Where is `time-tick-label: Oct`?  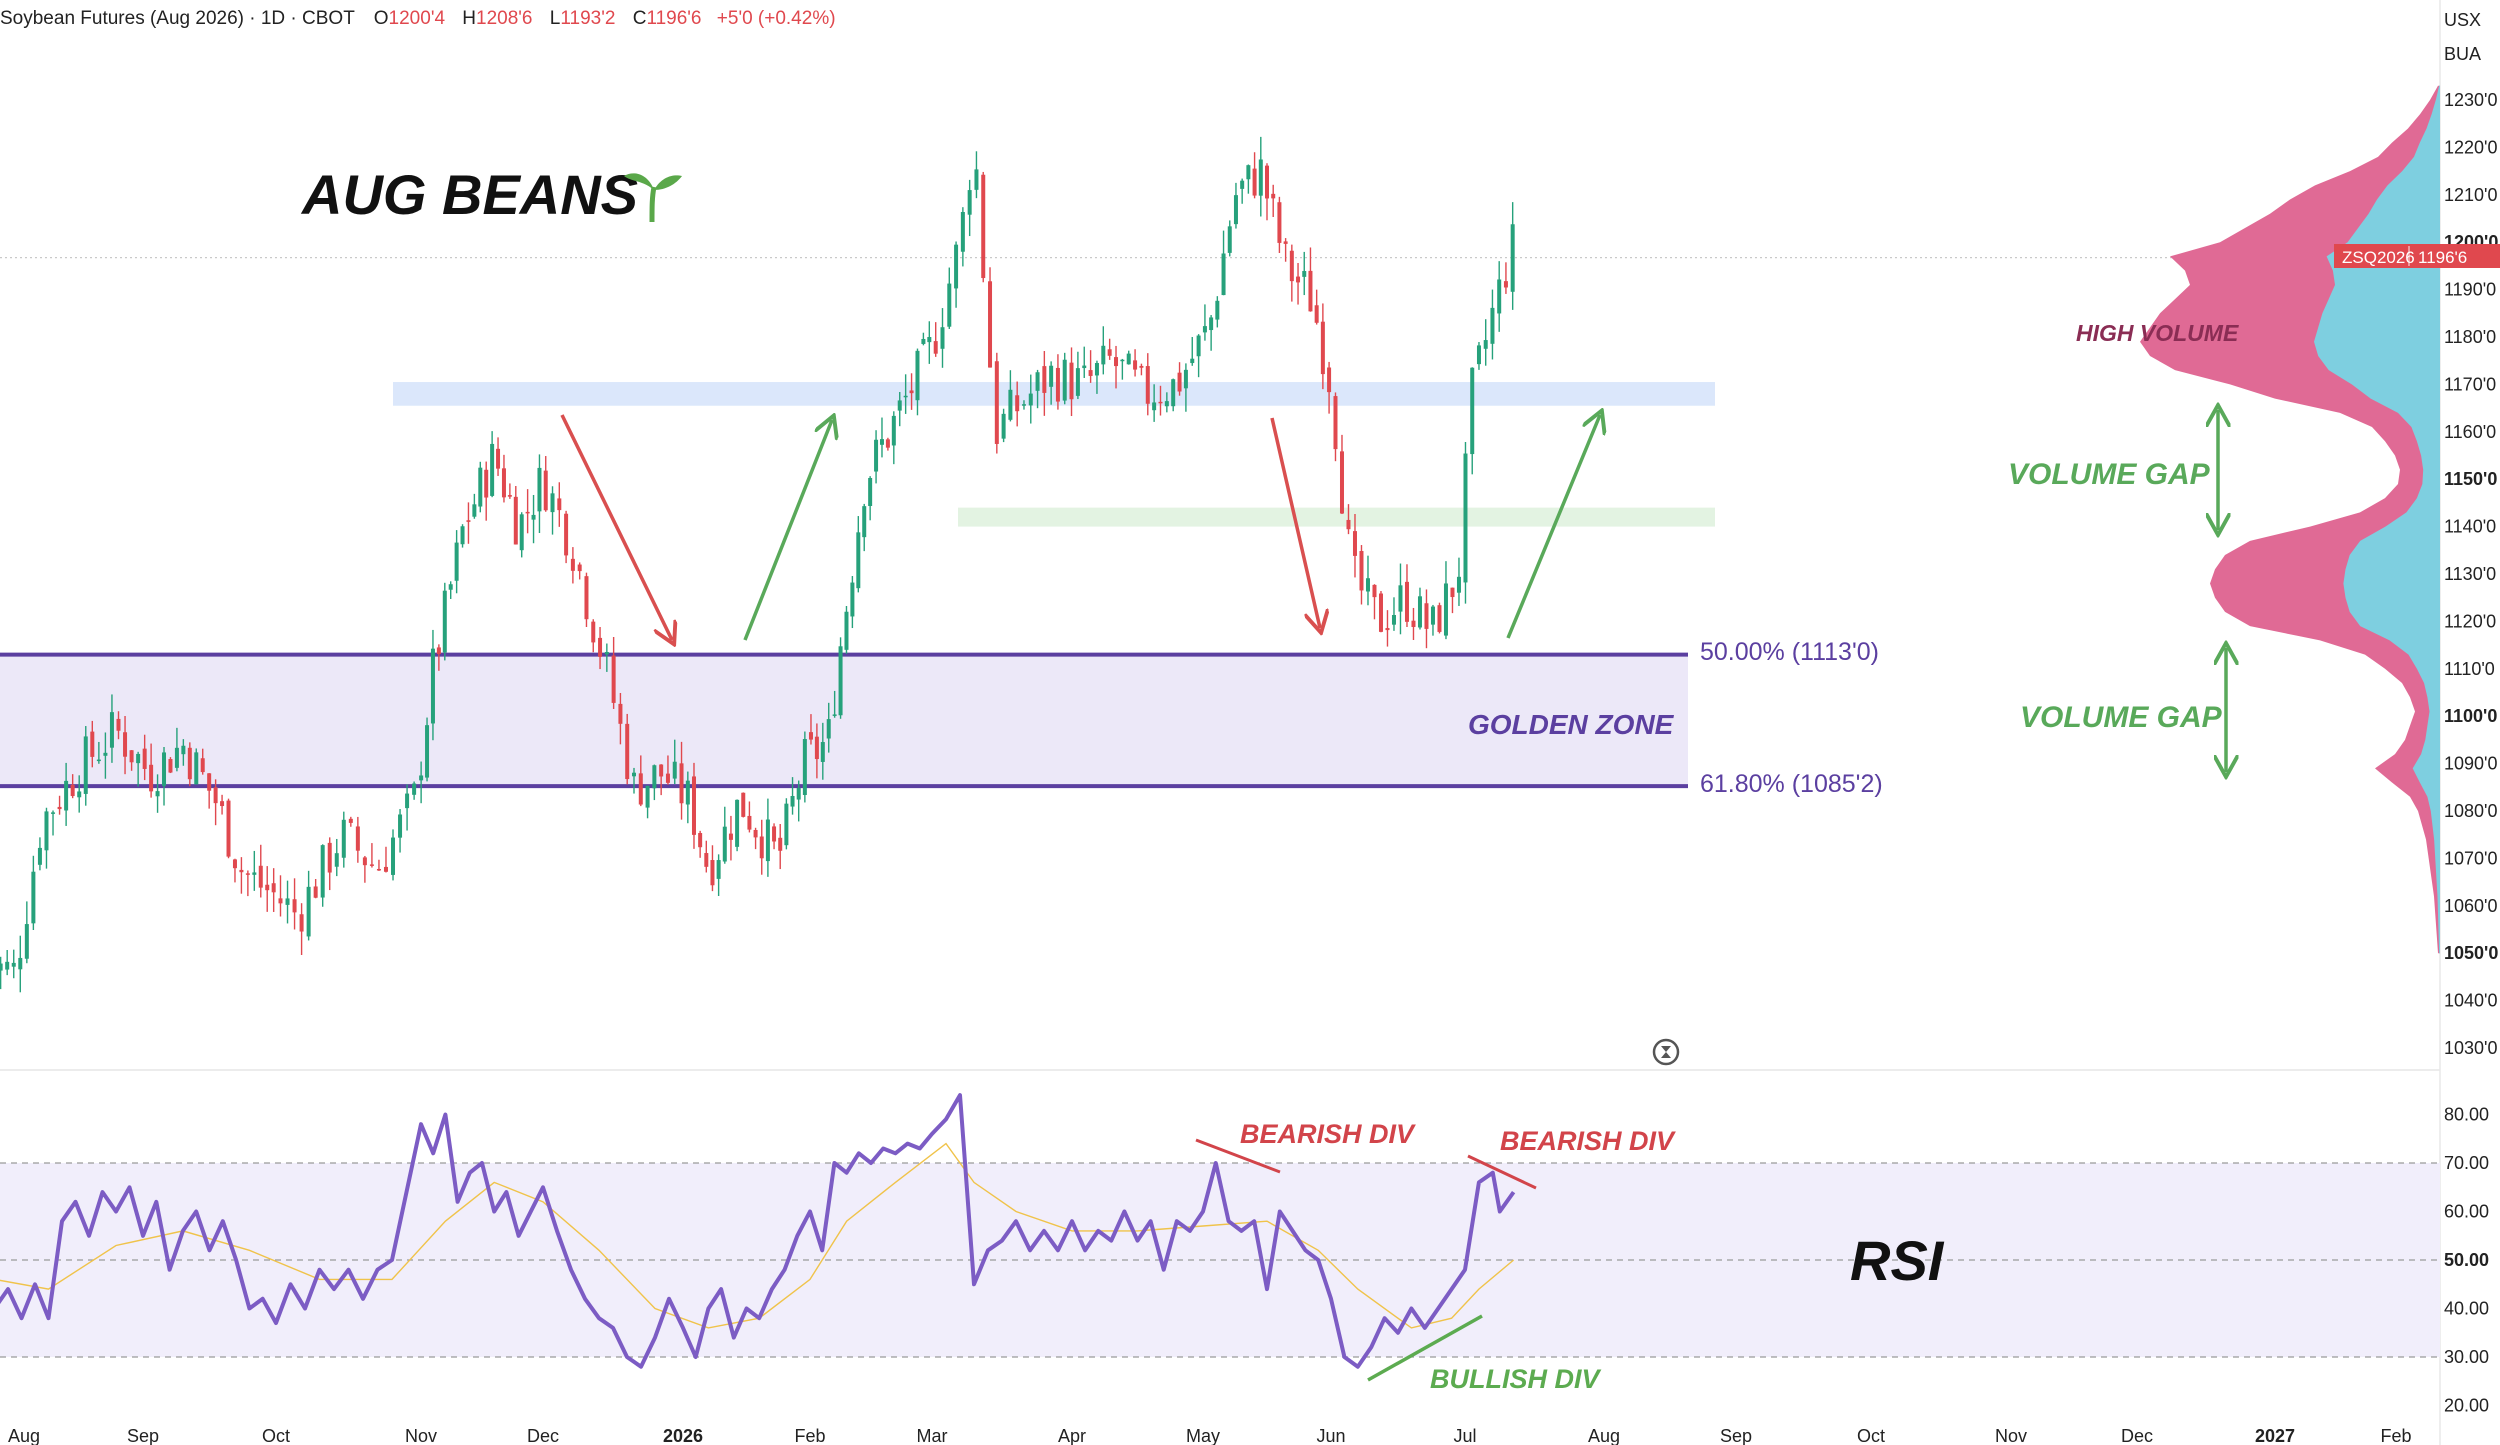 time-tick-label: Oct is located at coordinates (276, 1435).